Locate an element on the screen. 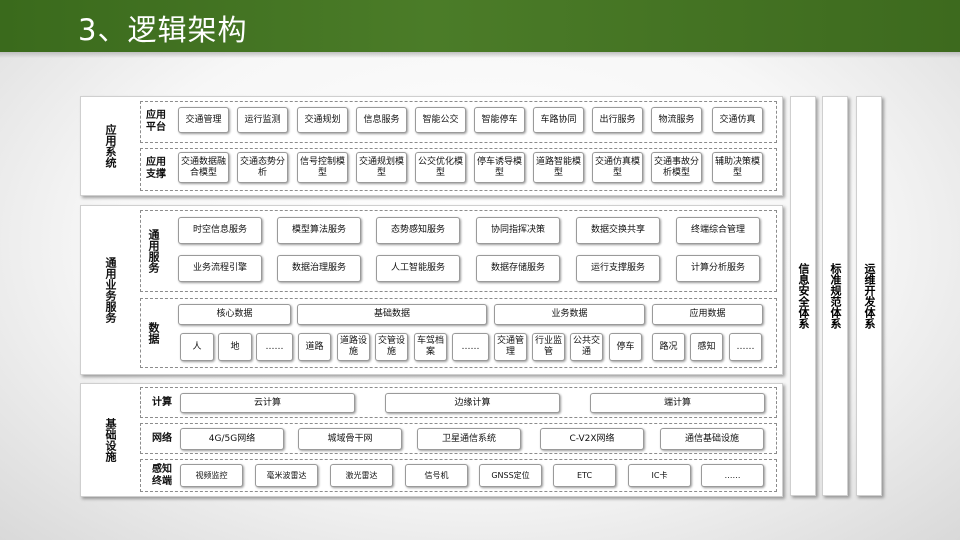  terminal-item: 毫米波雷达 is located at coordinates (286, 475).